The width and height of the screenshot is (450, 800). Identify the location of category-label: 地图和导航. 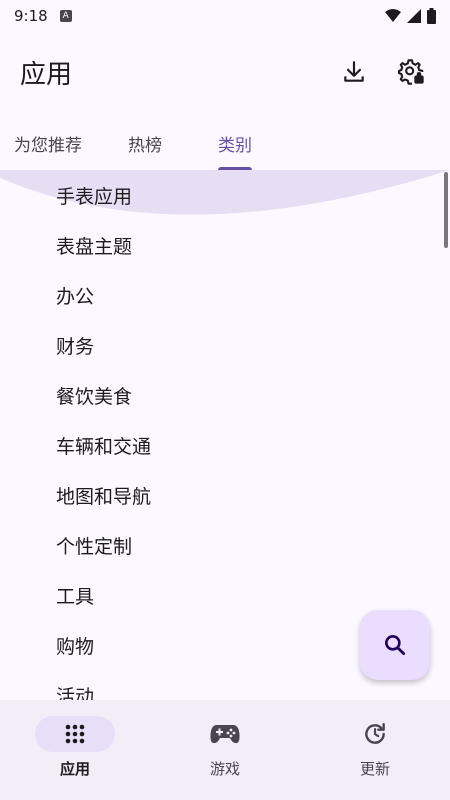
(104, 496).